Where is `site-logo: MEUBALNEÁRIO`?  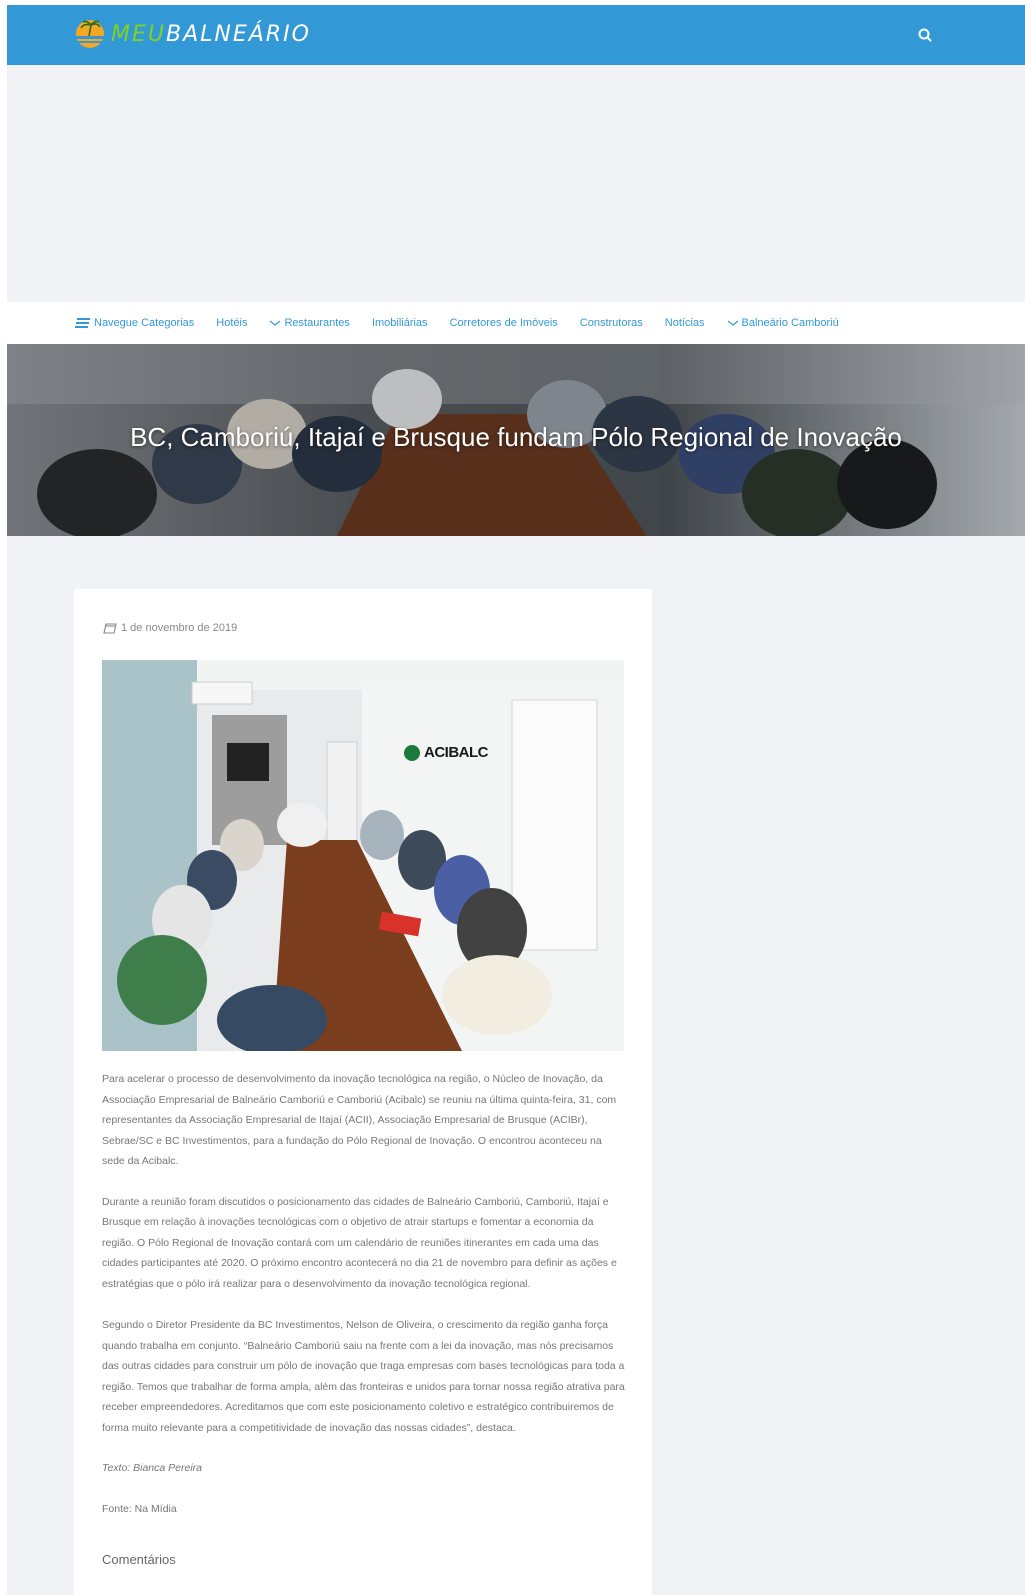 site-logo: MEUBALNEÁRIO is located at coordinates (192, 34).